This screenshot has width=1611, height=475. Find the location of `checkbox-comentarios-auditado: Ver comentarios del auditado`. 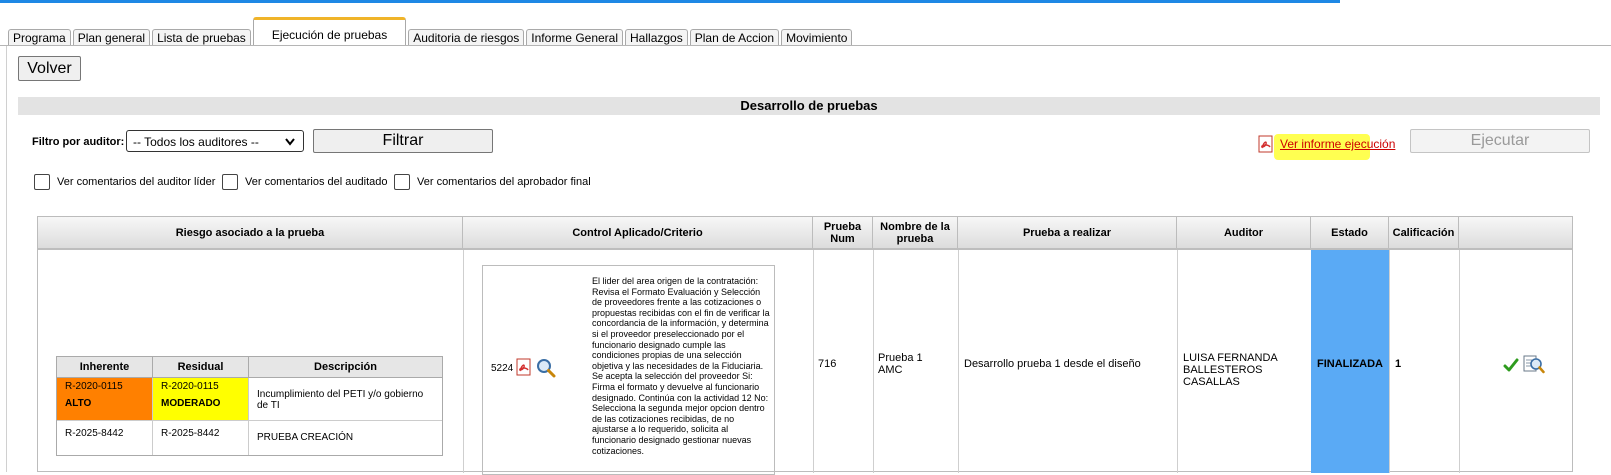

checkbox-comentarios-auditado: Ver comentarios del auditado is located at coordinates (304, 182).